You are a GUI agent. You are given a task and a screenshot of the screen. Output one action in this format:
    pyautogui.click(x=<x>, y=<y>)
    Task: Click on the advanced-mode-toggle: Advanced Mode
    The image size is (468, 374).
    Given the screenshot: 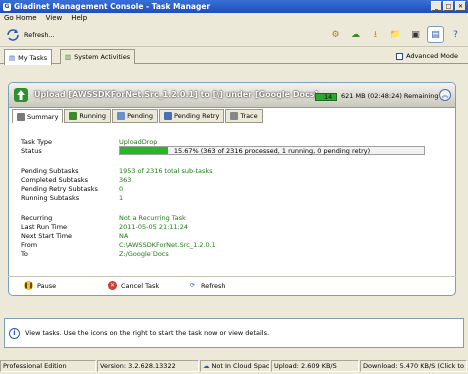 What is the action you would take?
    pyautogui.click(x=427, y=56)
    